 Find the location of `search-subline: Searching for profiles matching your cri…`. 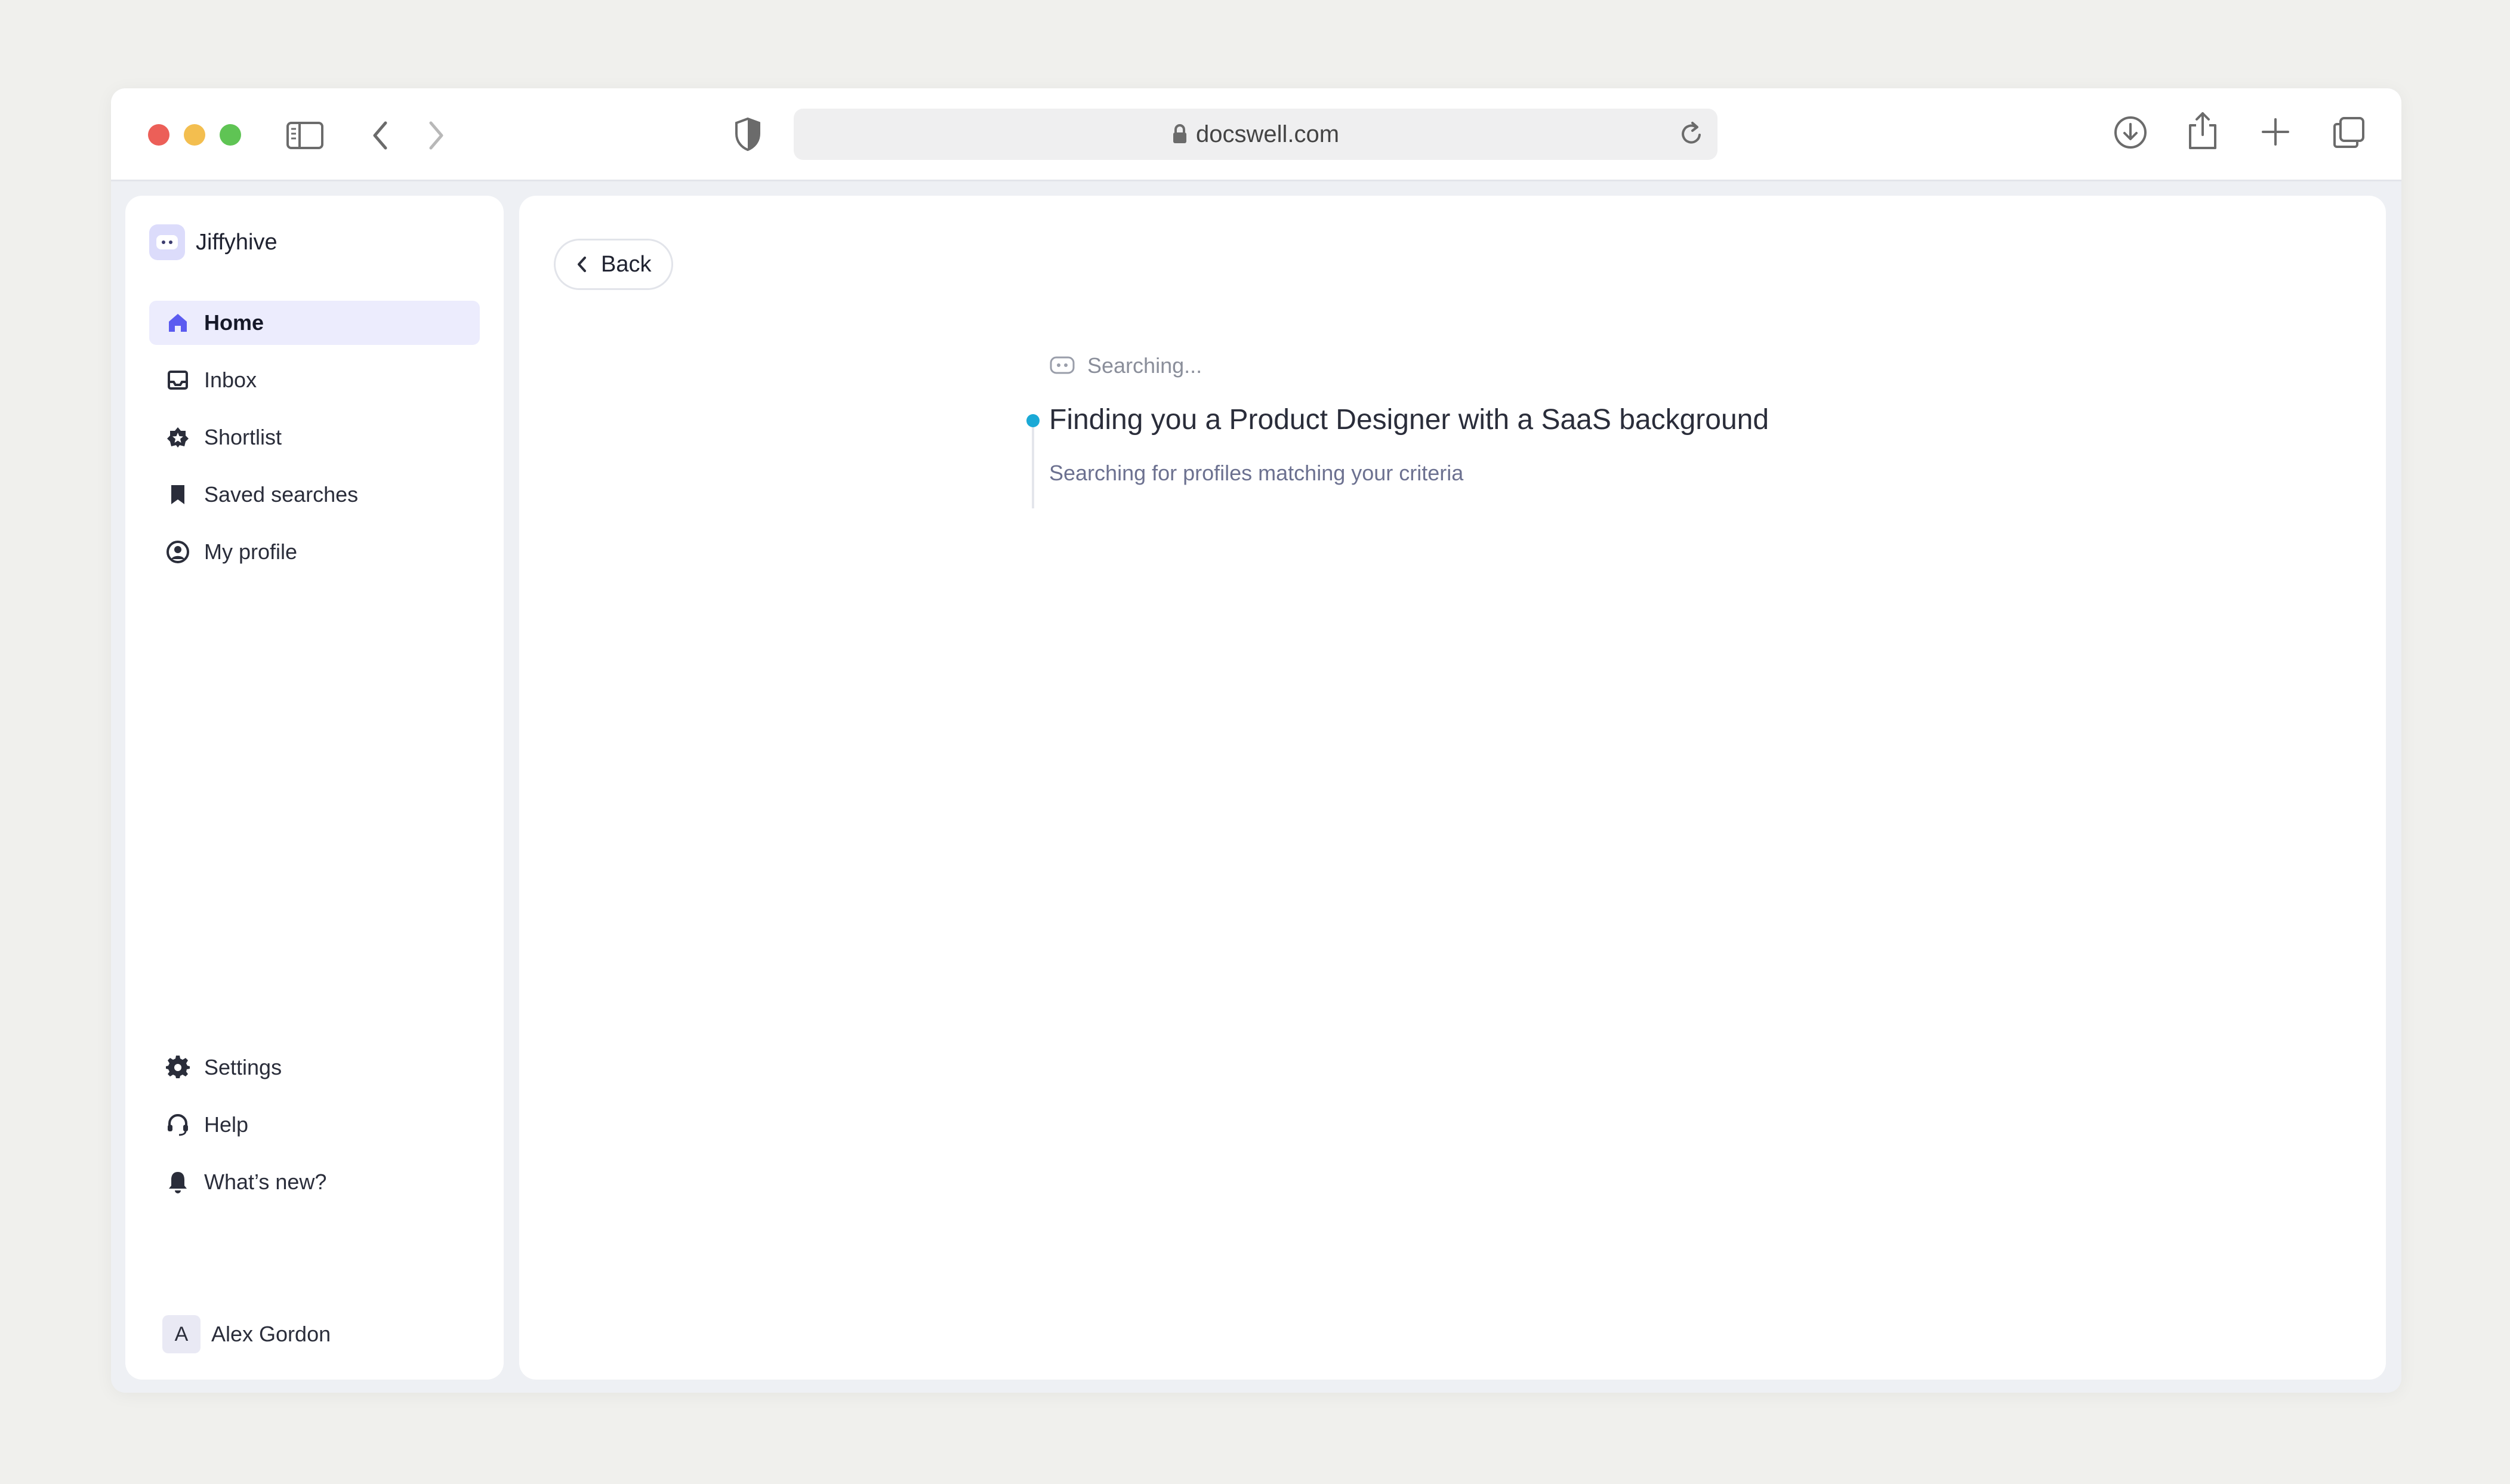

search-subline: Searching for profiles matching your cri… is located at coordinates (1257, 473).